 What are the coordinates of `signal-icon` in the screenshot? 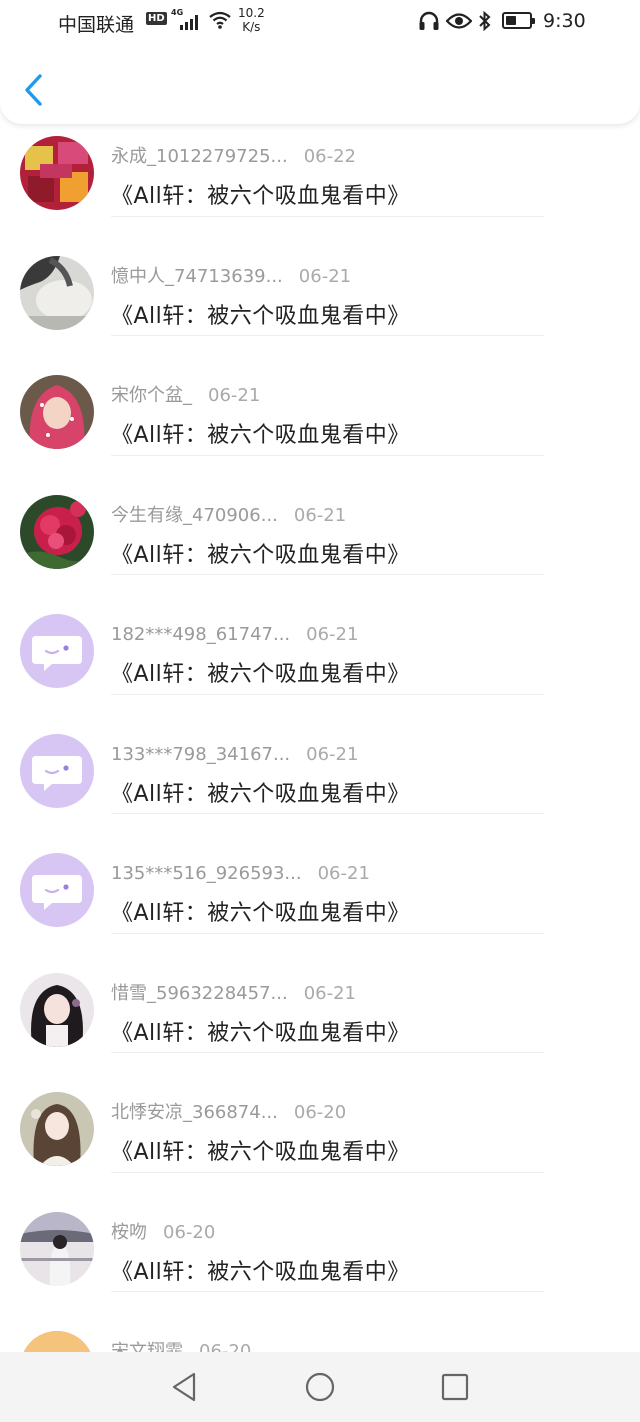 It's located at (191, 22).